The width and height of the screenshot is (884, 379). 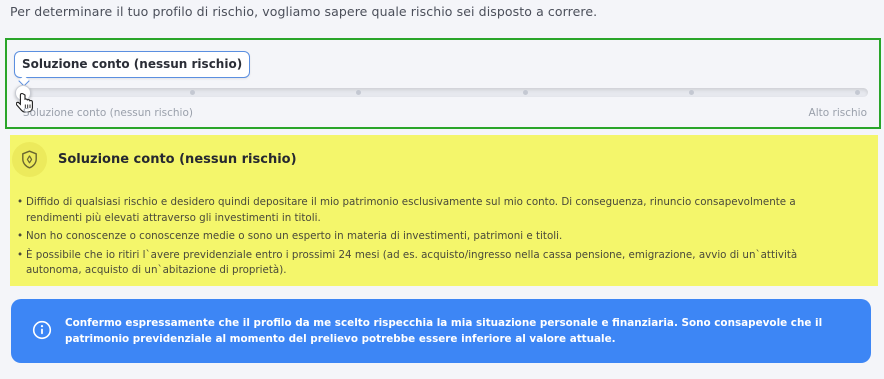 I want to click on slider-max-label: Alto rischio, so click(x=837, y=113).